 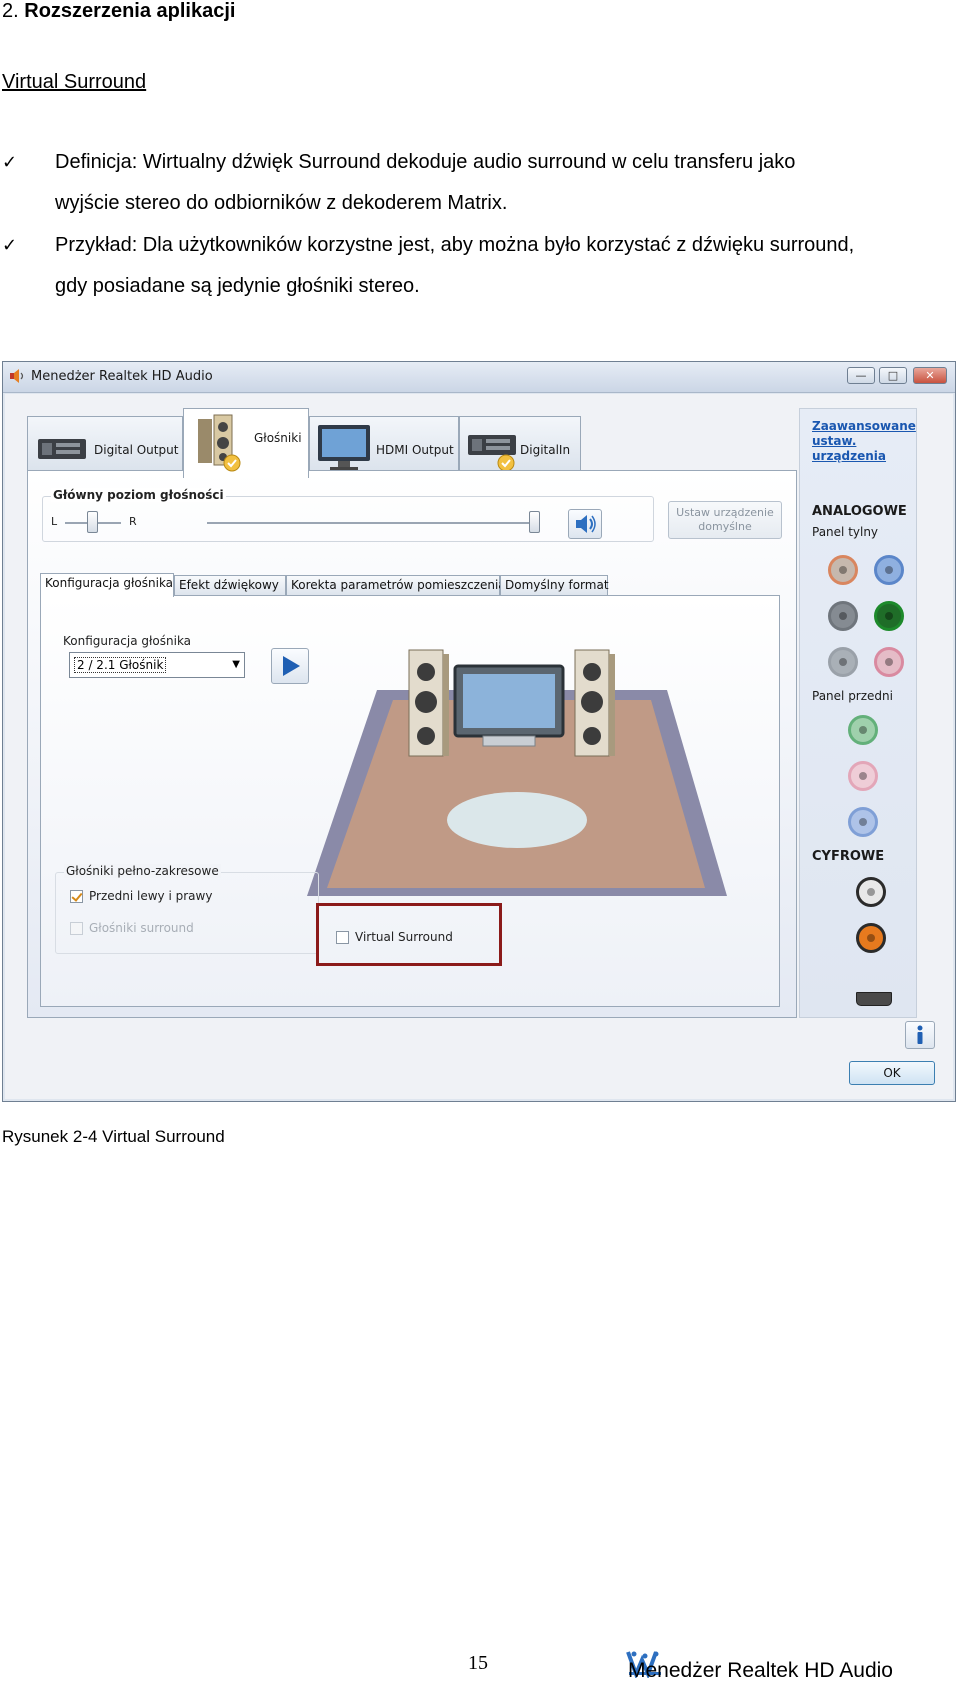 I want to click on link-line: Zaawansowane, so click(x=864, y=426).